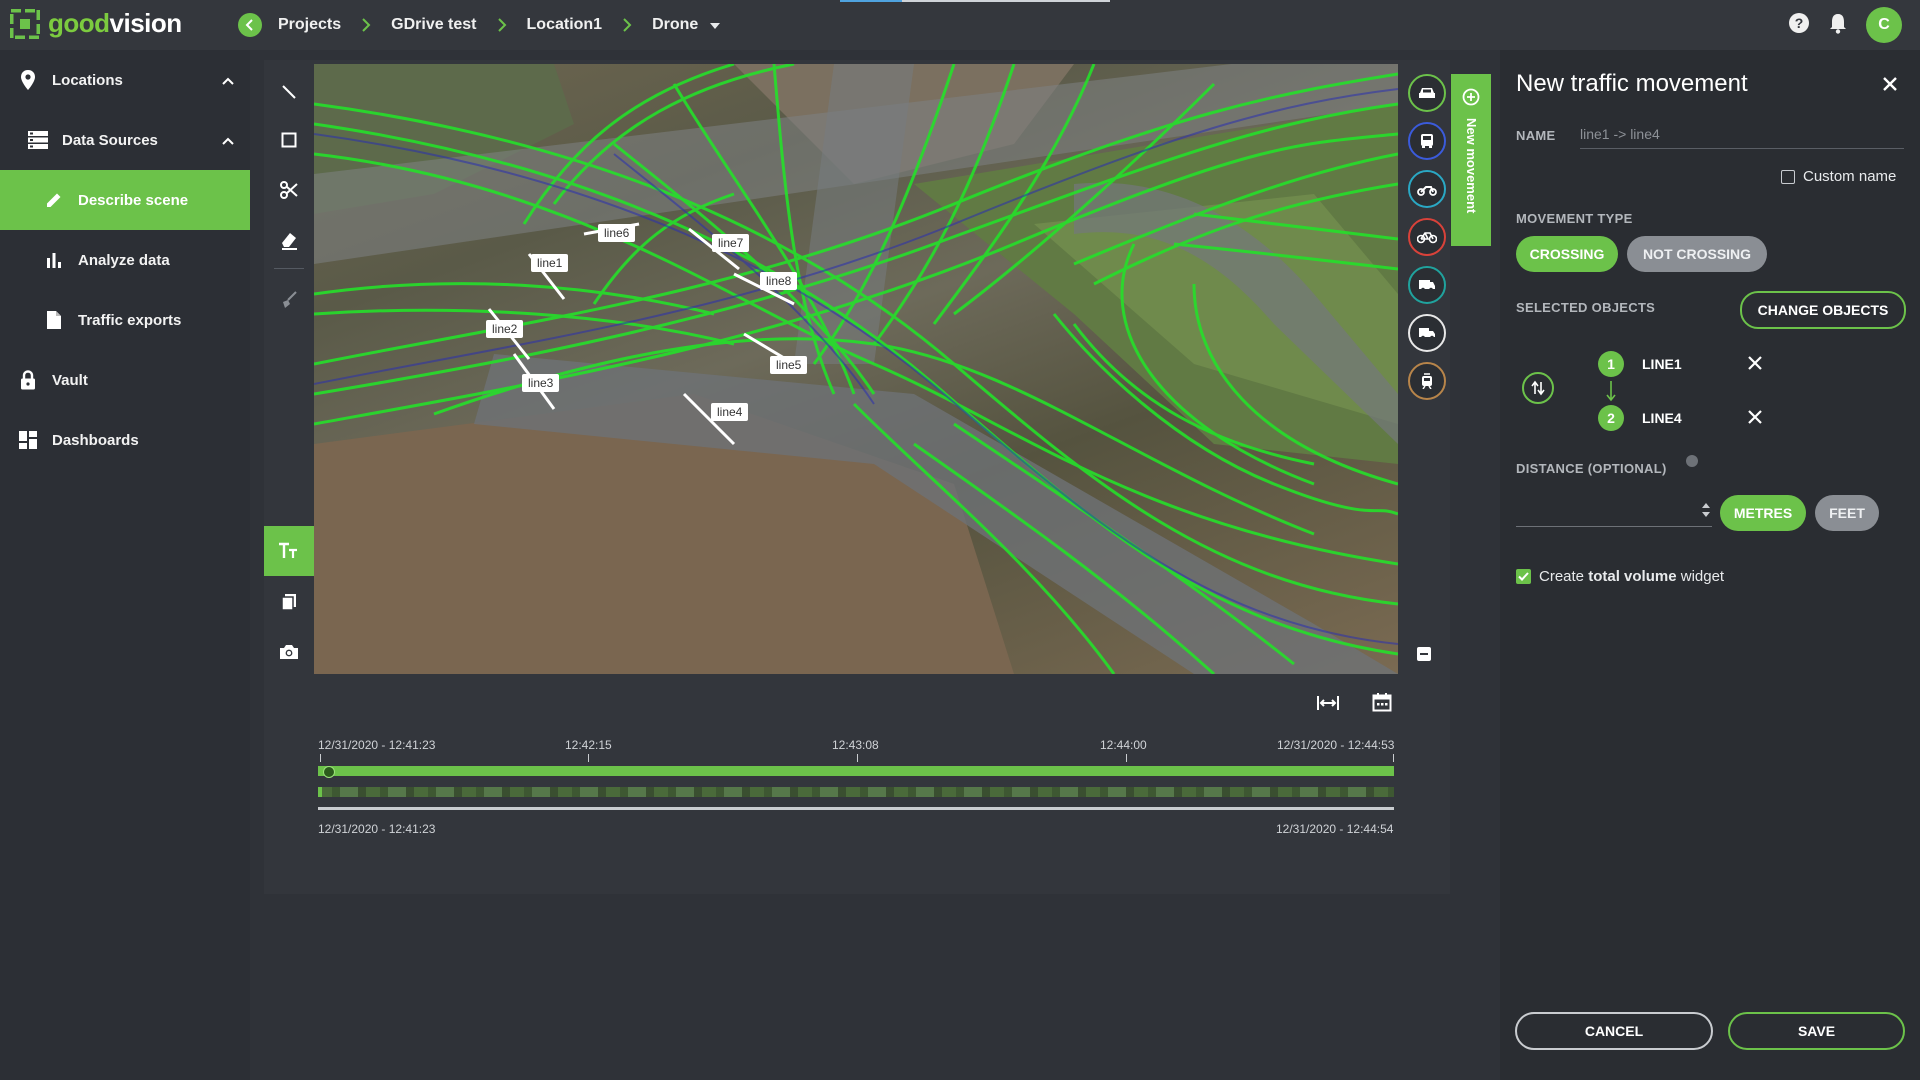 Image resolution: width=1920 pixels, height=1080 pixels. What do you see at coordinates (1838, 25) in the screenshot?
I see `bell-icon` at bounding box center [1838, 25].